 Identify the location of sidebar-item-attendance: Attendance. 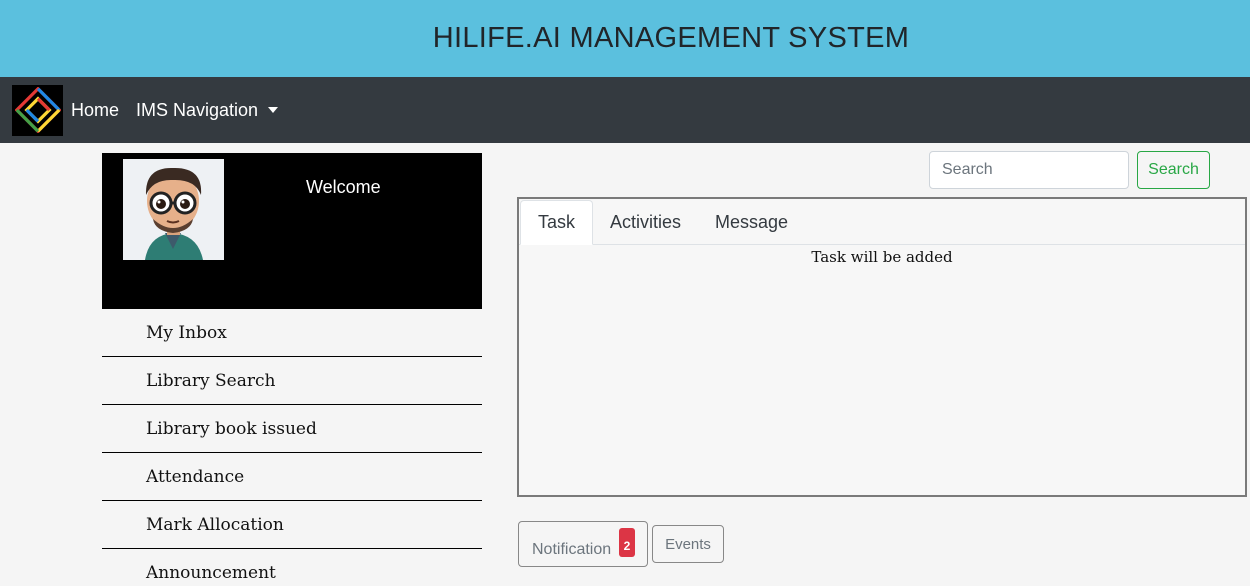
(292, 477).